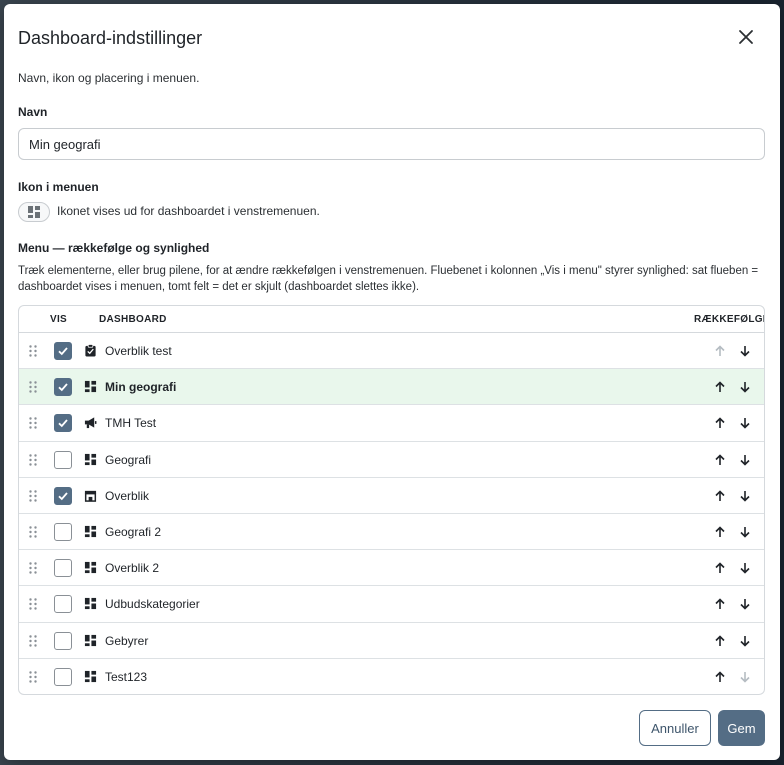 The width and height of the screenshot is (784, 765). What do you see at coordinates (126, 676) in the screenshot?
I see `dashboard-name: Test123` at bounding box center [126, 676].